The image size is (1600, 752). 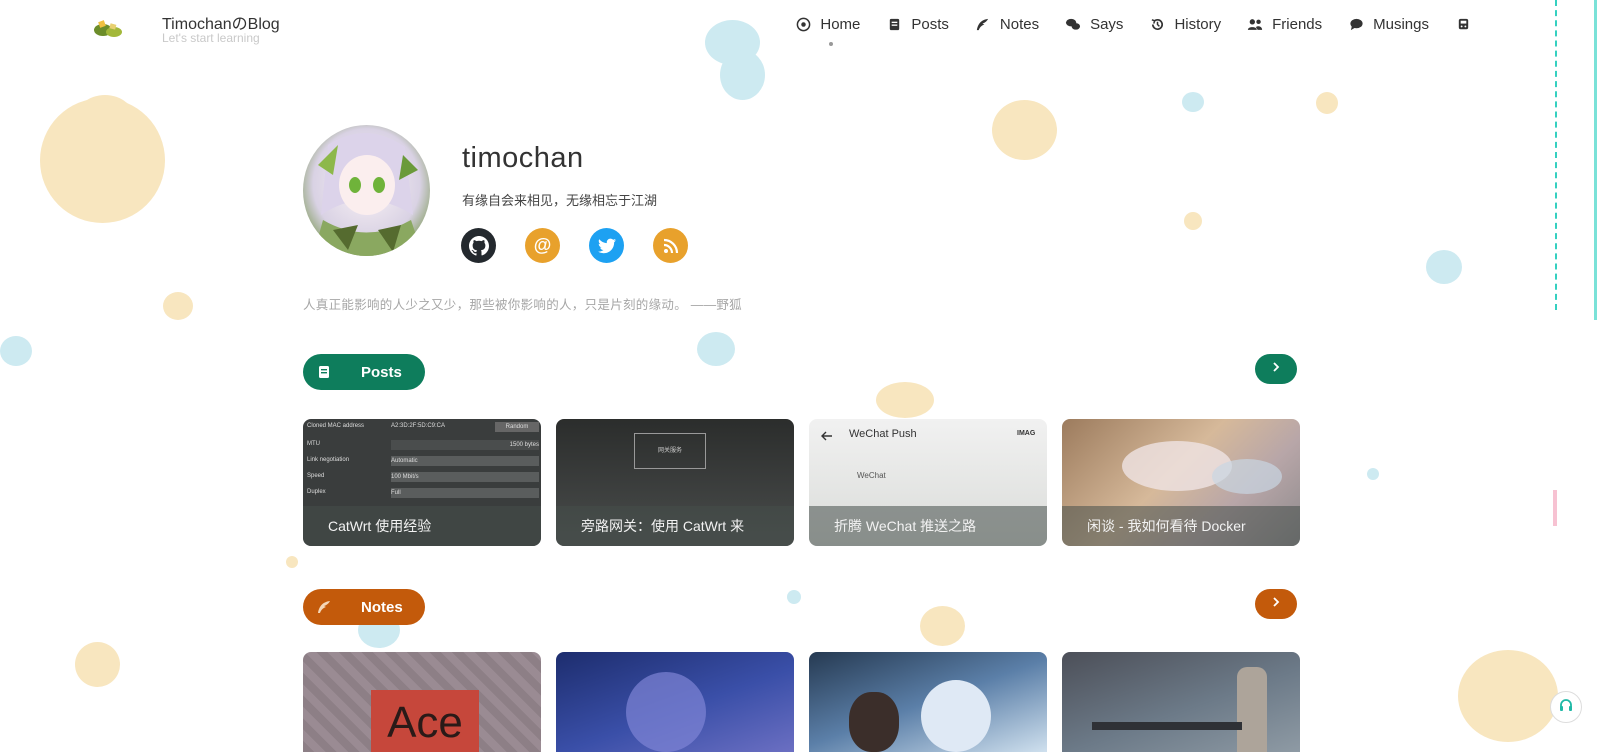 What do you see at coordinates (1356, 25) in the screenshot?
I see `comment-icon` at bounding box center [1356, 25].